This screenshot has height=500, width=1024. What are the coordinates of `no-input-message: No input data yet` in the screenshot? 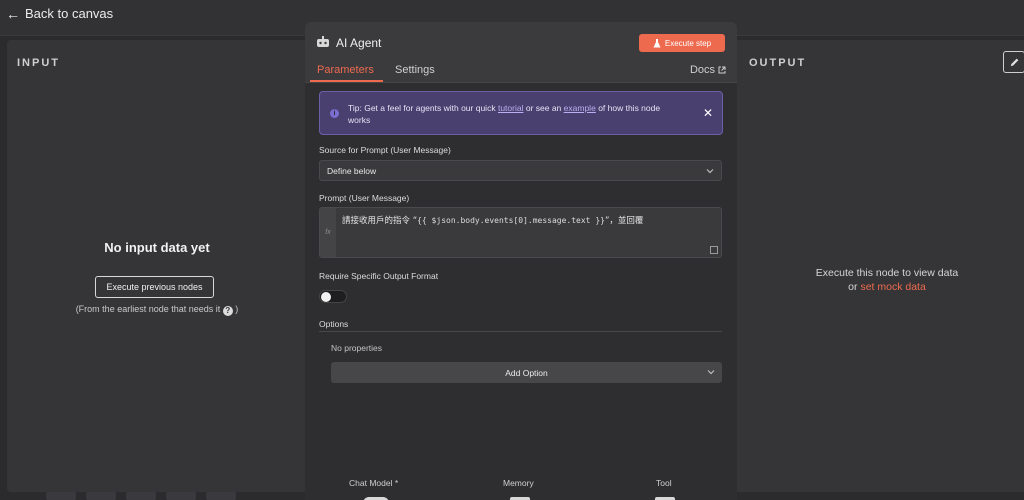 It's located at (157, 247).